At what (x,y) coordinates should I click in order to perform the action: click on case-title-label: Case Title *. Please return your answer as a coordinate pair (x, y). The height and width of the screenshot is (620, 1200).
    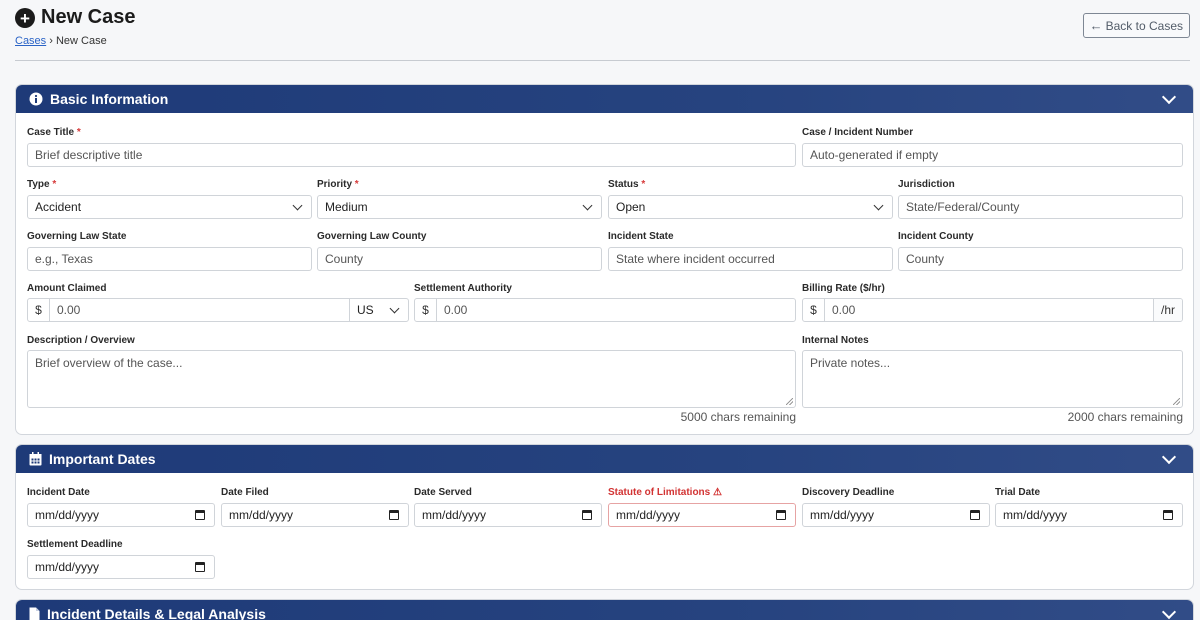
    Looking at the image, I should click on (54, 132).